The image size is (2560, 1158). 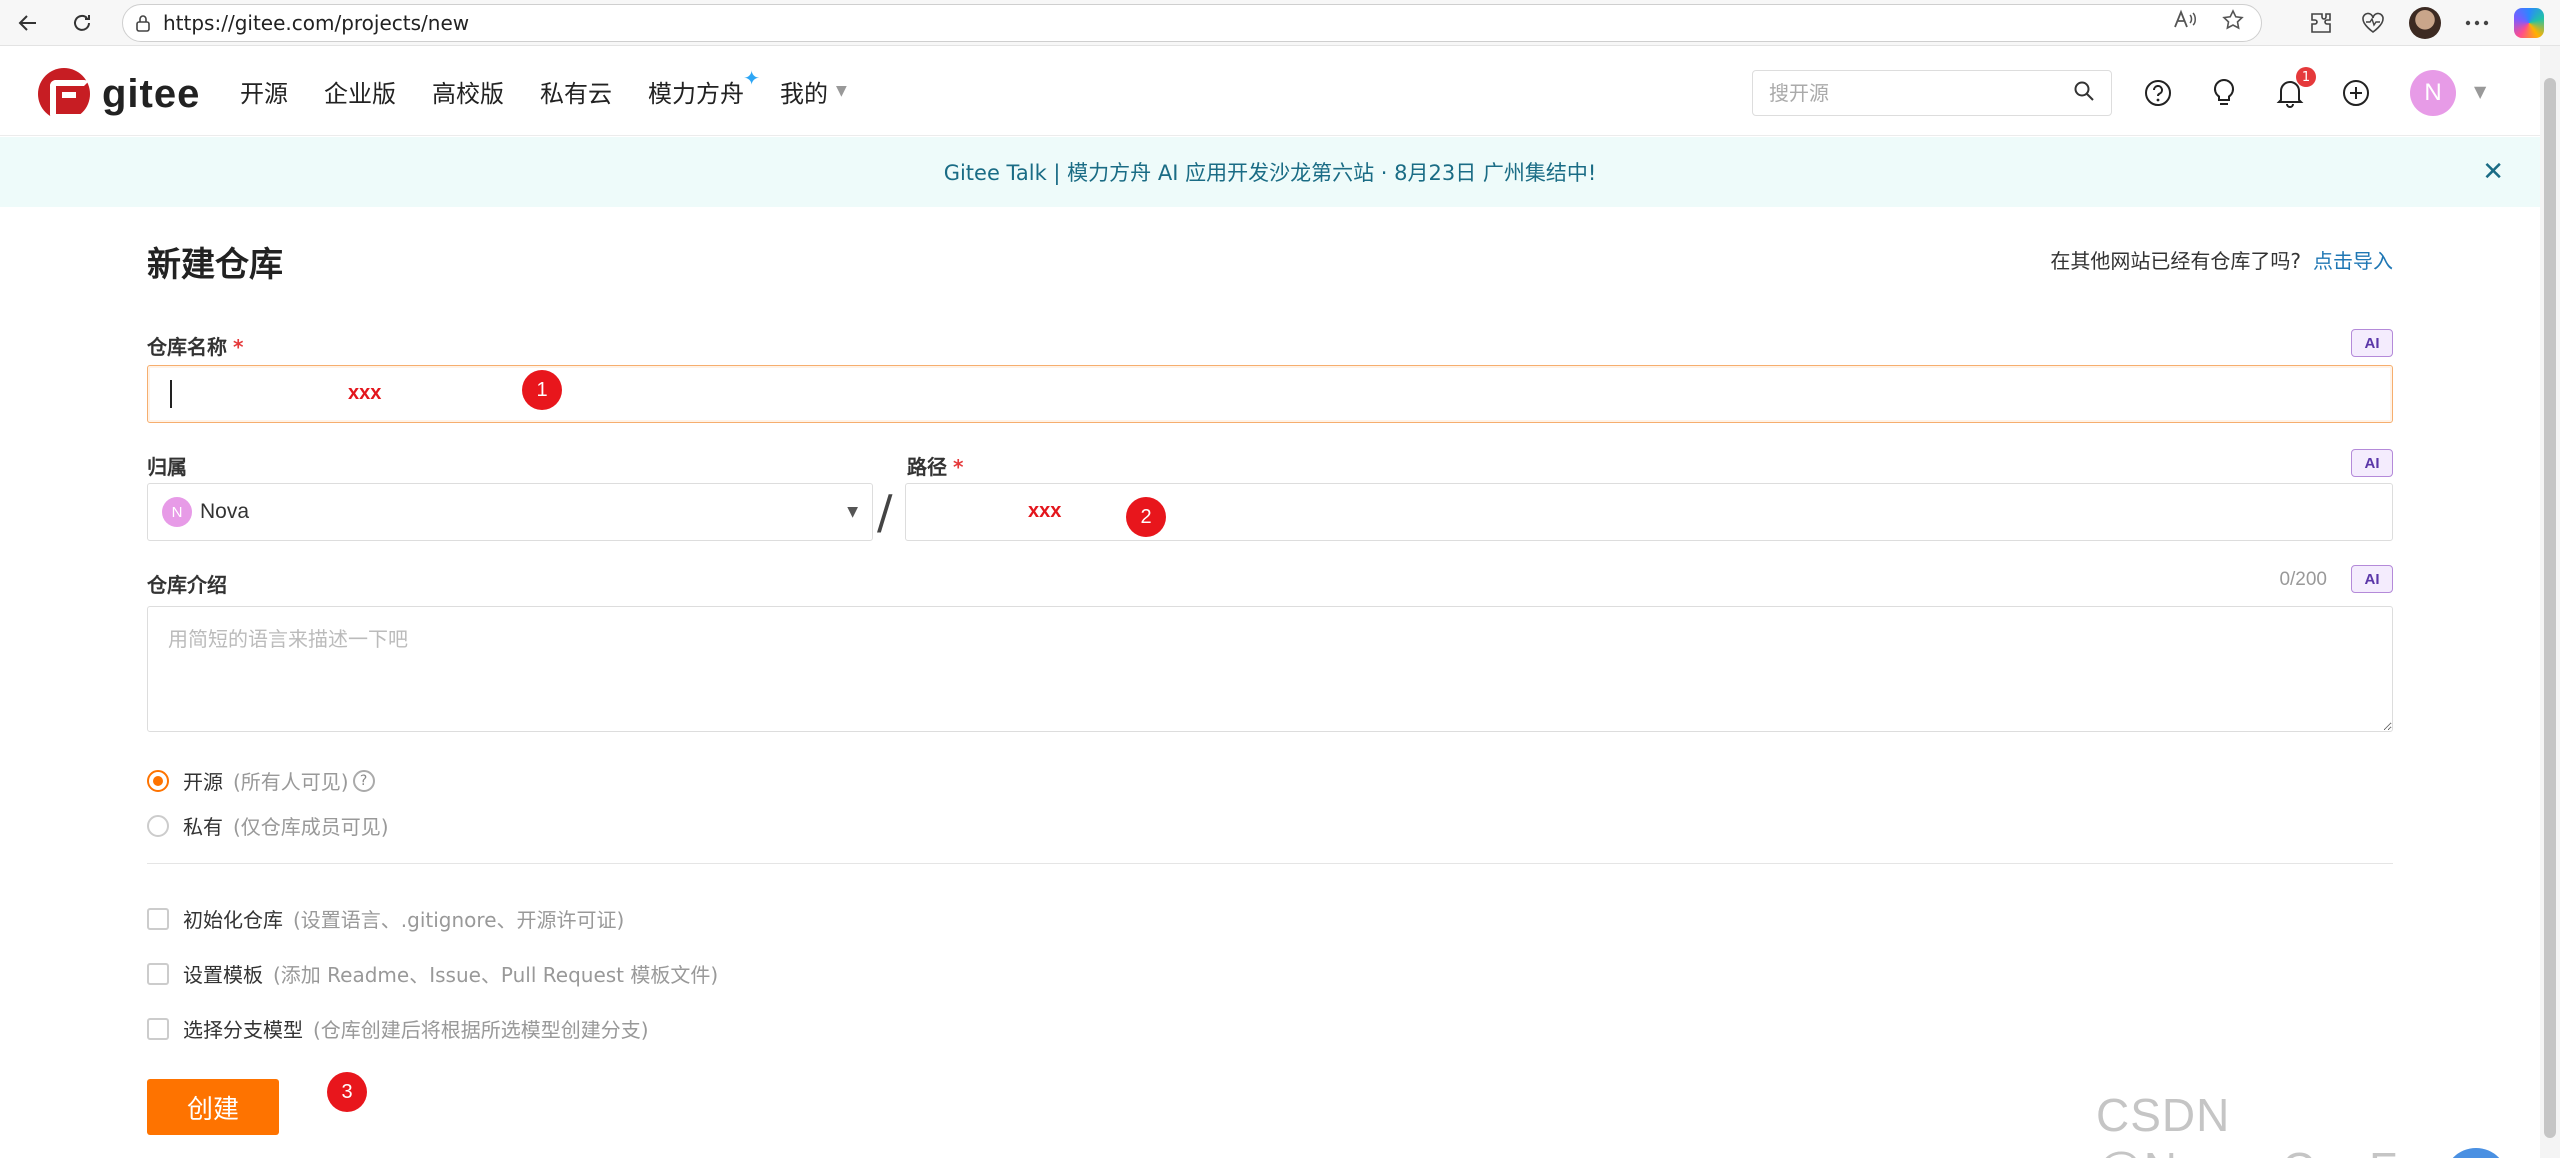 What do you see at coordinates (151, 93) in the screenshot?
I see `logo-text: gitee` at bounding box center [151, 93].